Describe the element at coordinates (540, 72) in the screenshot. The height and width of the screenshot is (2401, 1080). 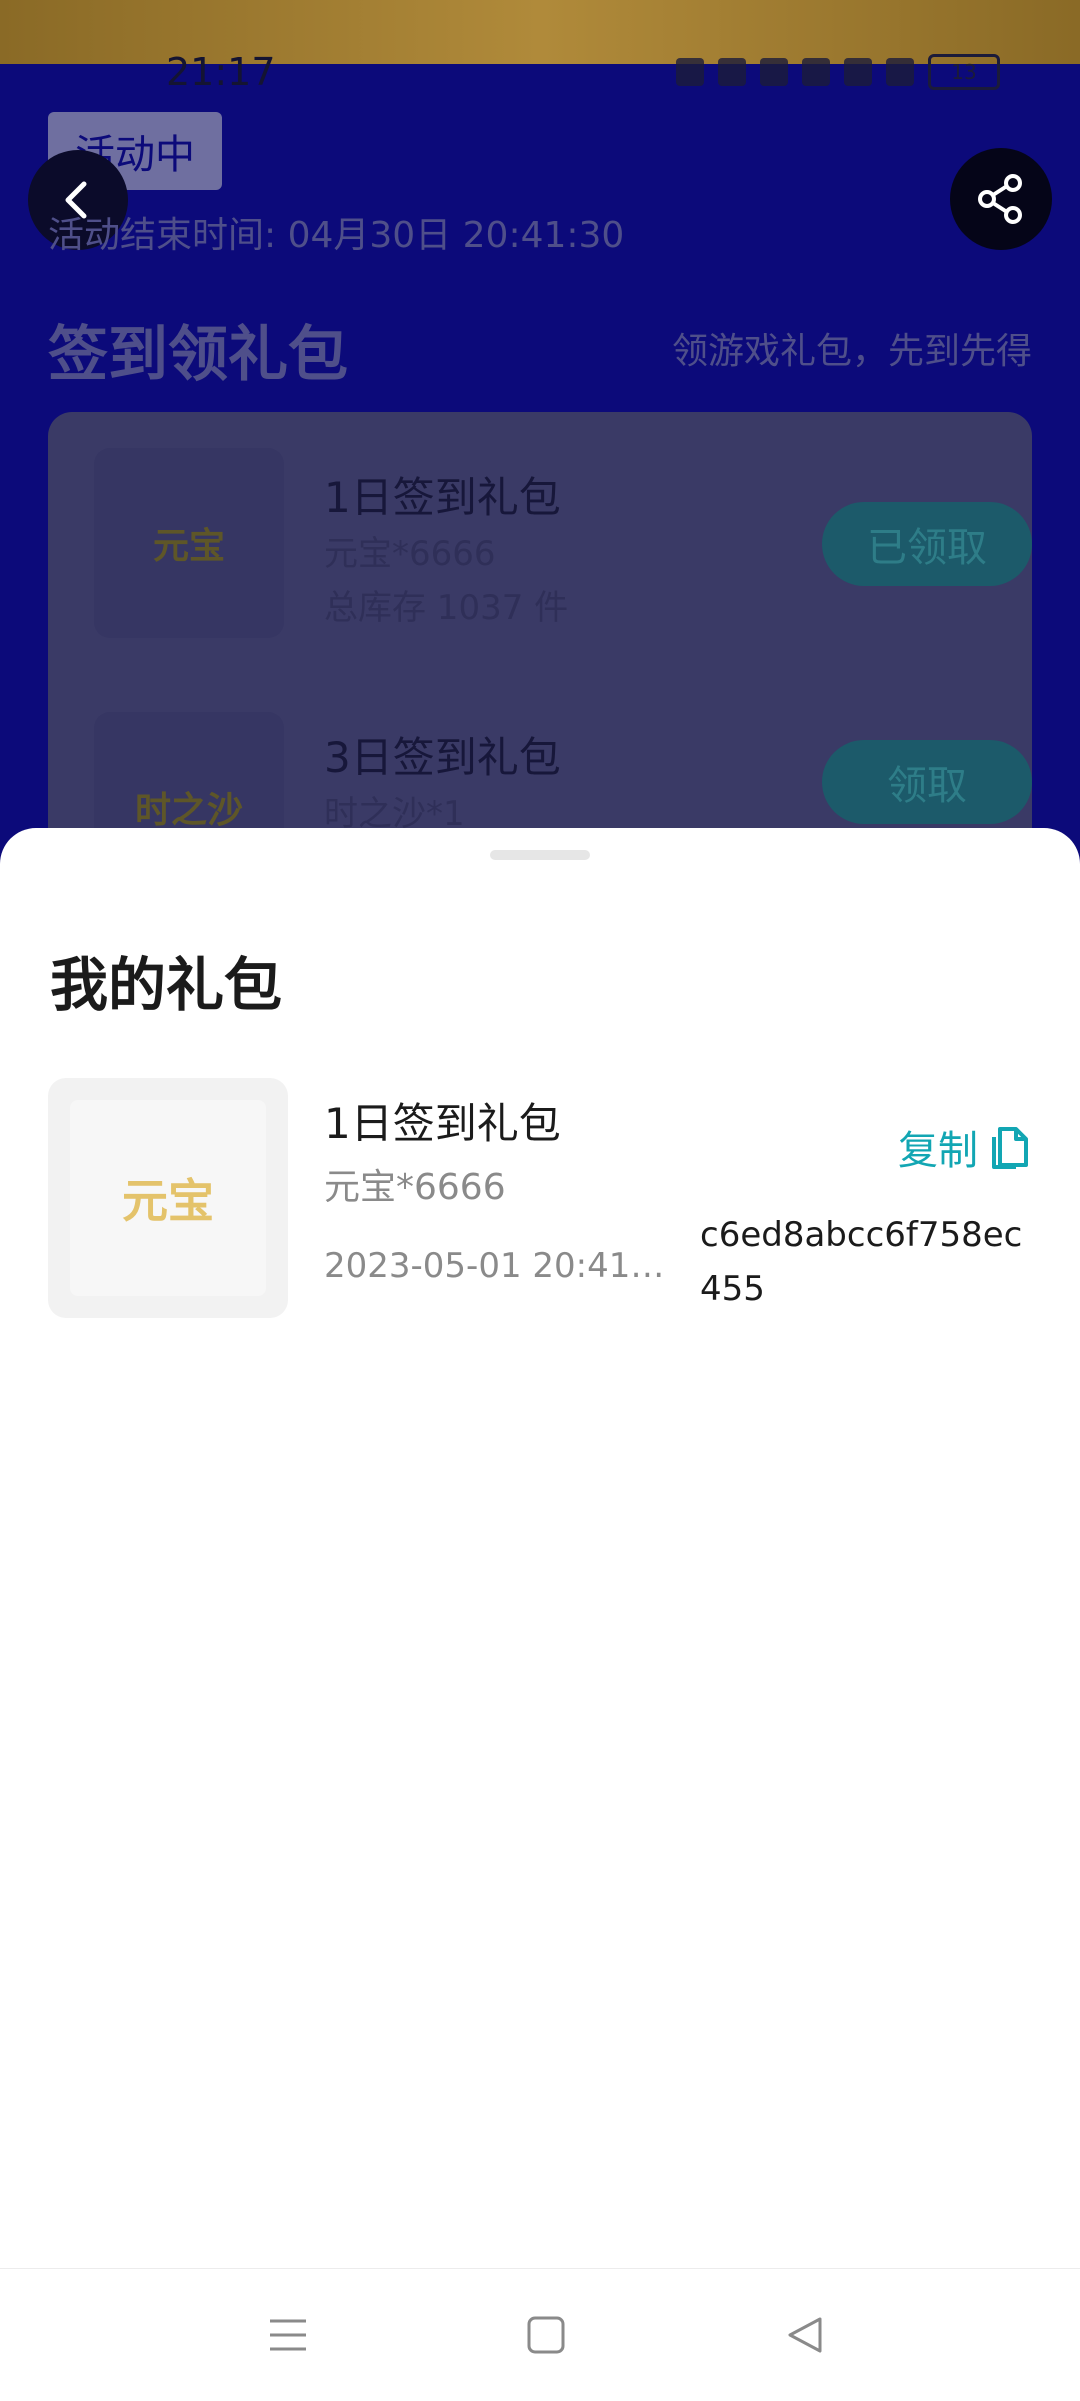
I see `status-bar: 21:17 13` at that location.